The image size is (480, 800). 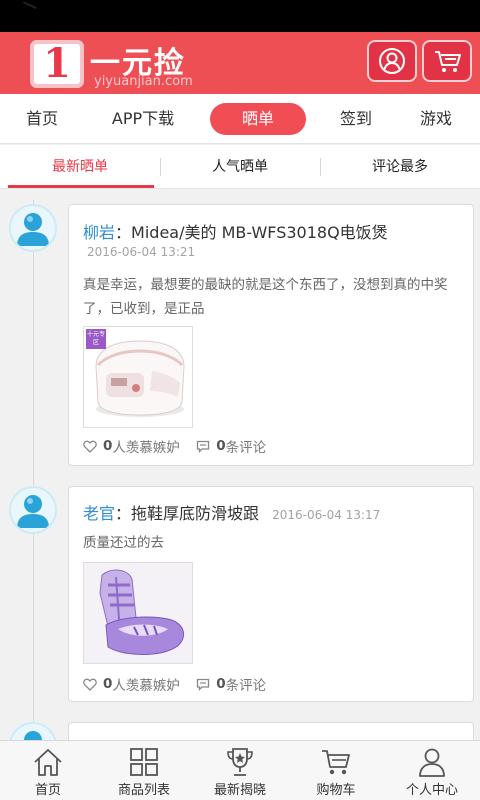 I want to click on tab-product-list: 商品列表, so click(x=144, y=770).